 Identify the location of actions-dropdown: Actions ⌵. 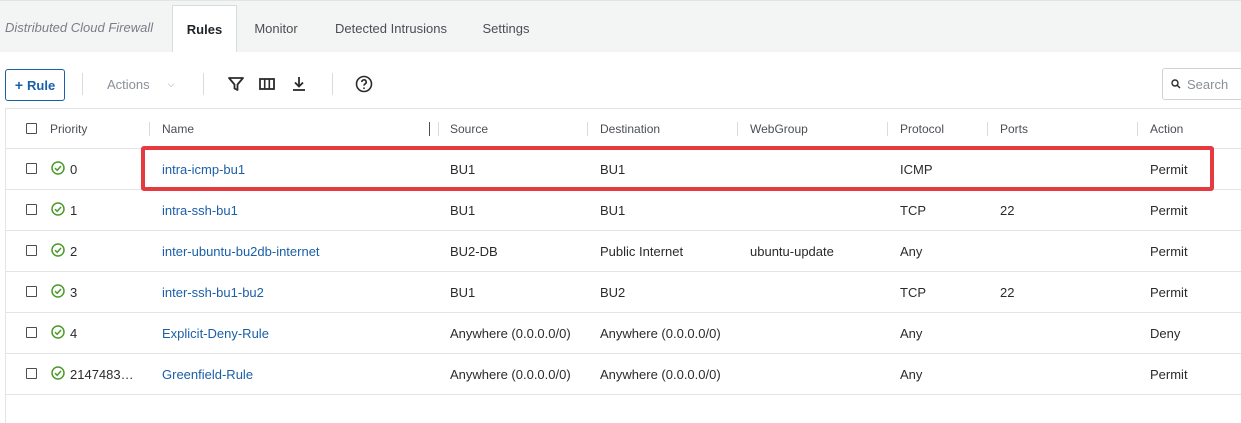
(140, 84).